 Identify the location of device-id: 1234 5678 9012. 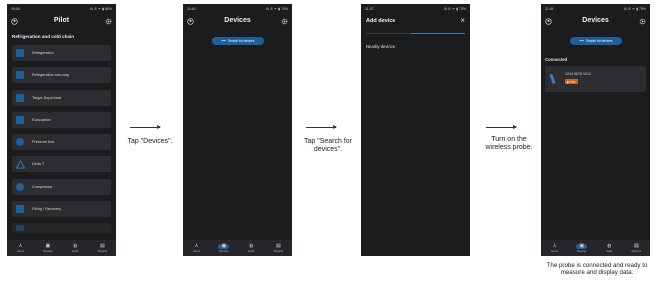
(578, 74).